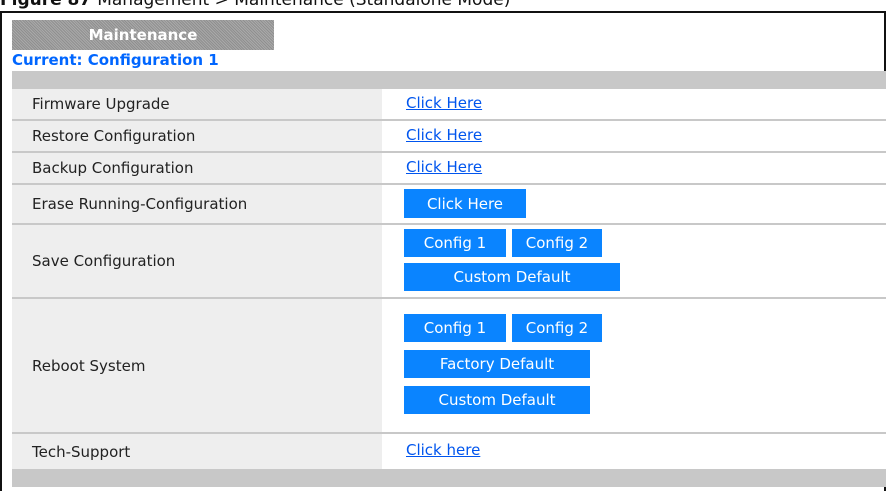 This screenshot has width=890, height=491. What do you see at coordinates (197, 136) in the screenshot?
I see `row-label: Restore Configuration` at bounding box center [197, 136].